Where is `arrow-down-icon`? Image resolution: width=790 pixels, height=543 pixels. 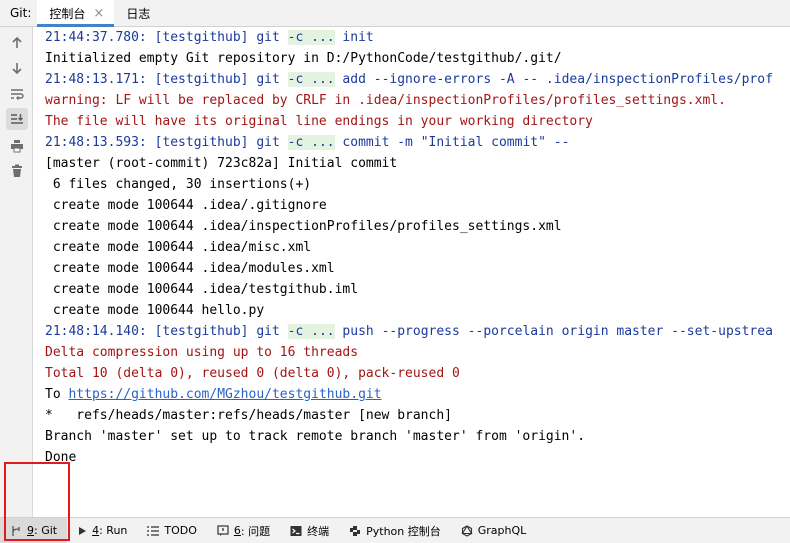 arrow-down-icon is located at coordinates (17, 69).